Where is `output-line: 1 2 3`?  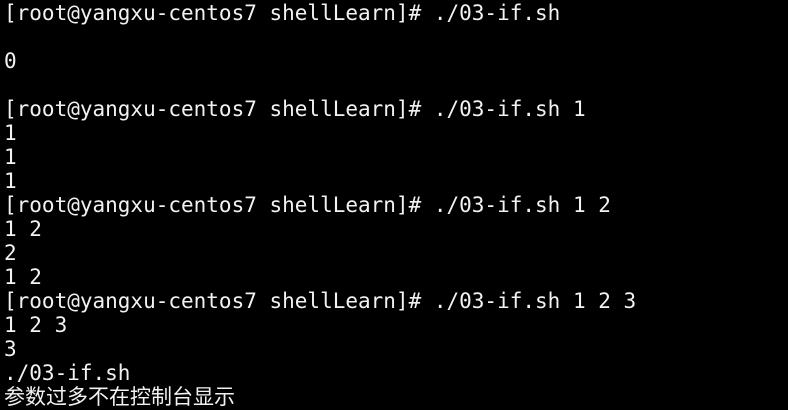
output-line: 1 2 3 is located at coordinates (36, 325).